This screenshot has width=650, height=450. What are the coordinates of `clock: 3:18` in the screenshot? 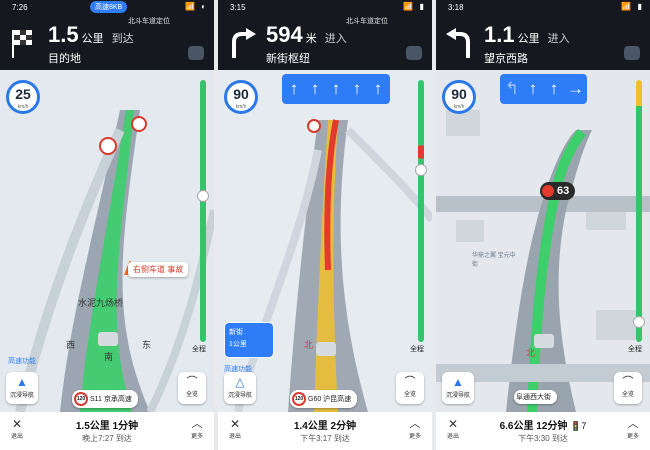 It's located at (456, 7).